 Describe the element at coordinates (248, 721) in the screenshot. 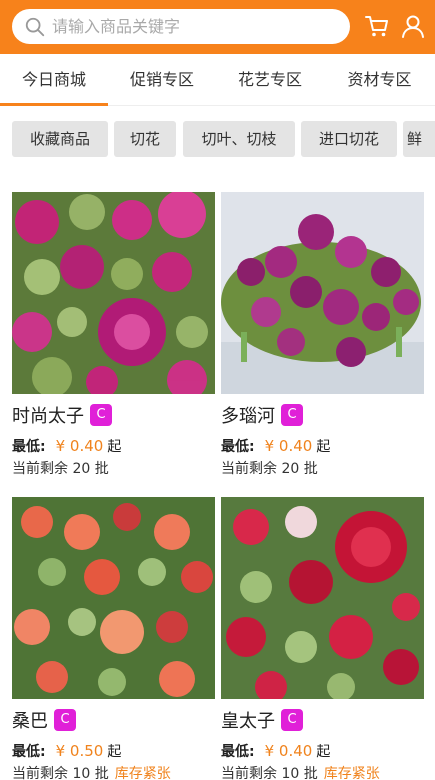

I see `product-name: 皇太子` at that location.